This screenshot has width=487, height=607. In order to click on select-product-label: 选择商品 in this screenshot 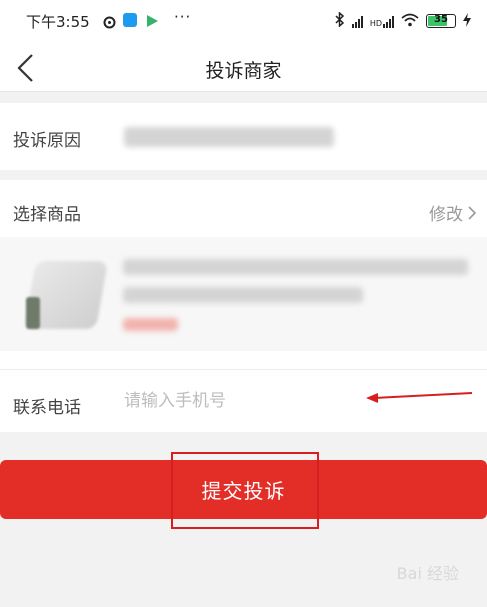, I will do `click(47, 215)`.